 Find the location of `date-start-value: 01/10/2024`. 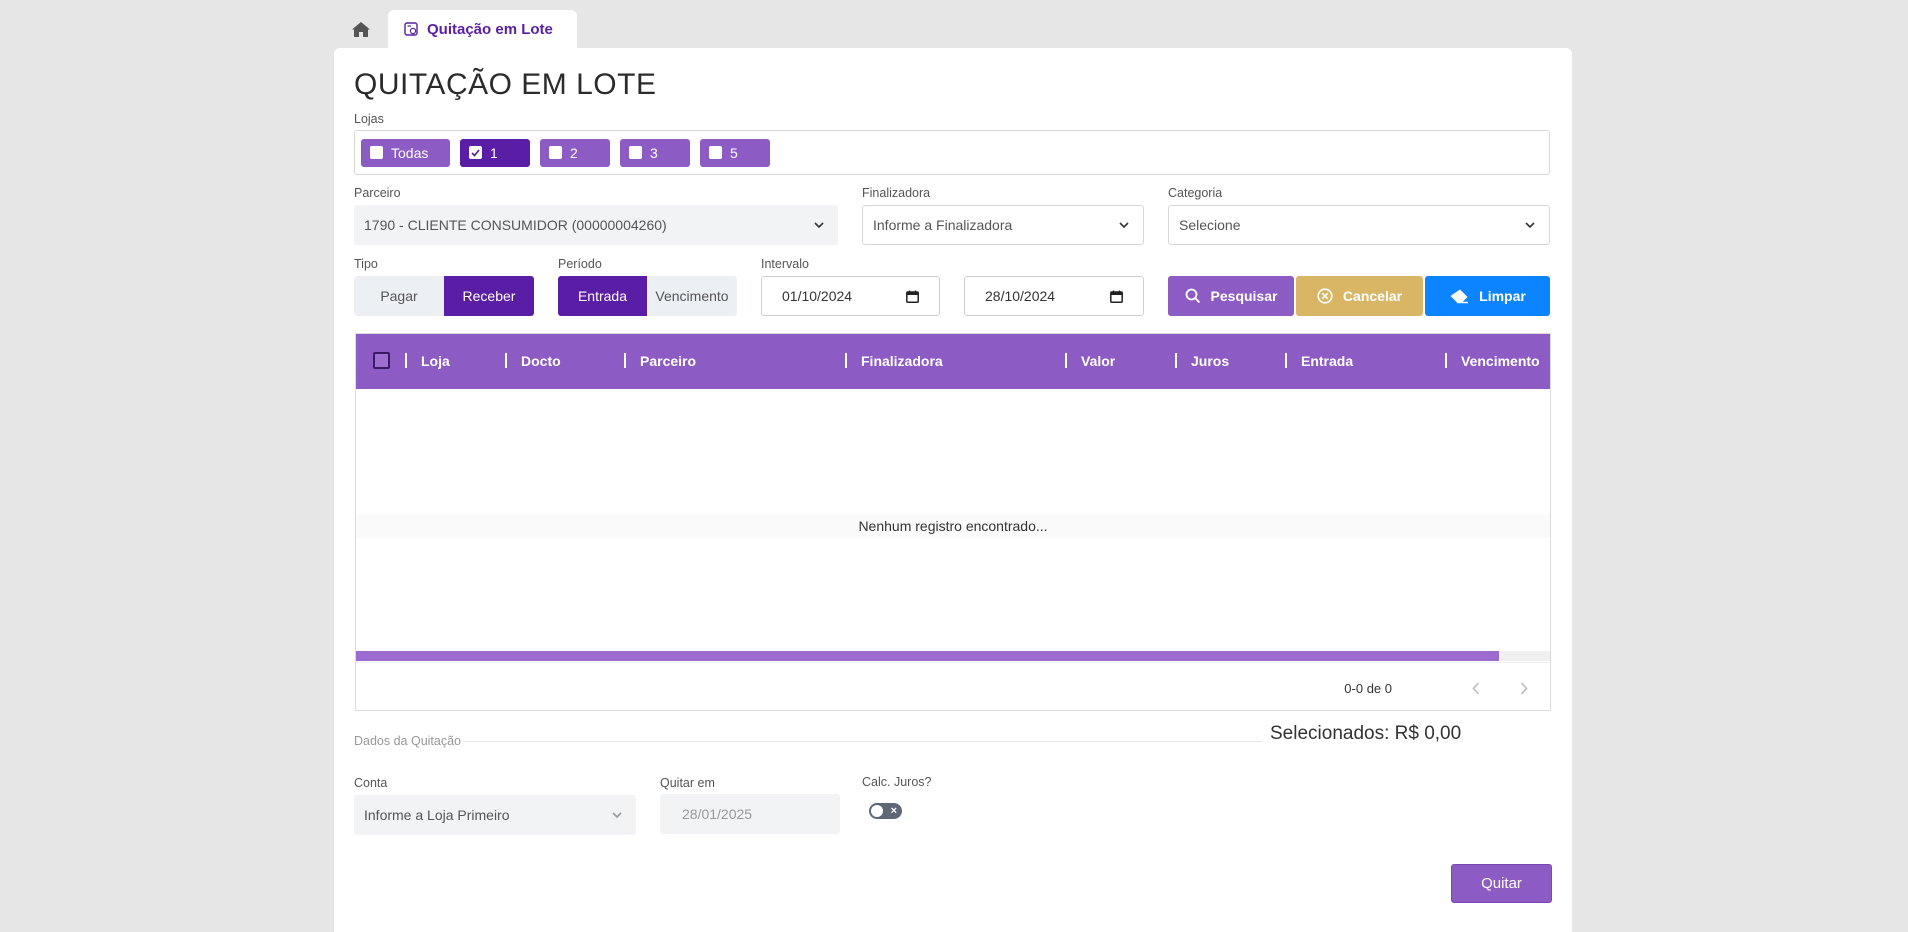

date-start-value: 01/10/2024 is located at coordinates (817, 296).